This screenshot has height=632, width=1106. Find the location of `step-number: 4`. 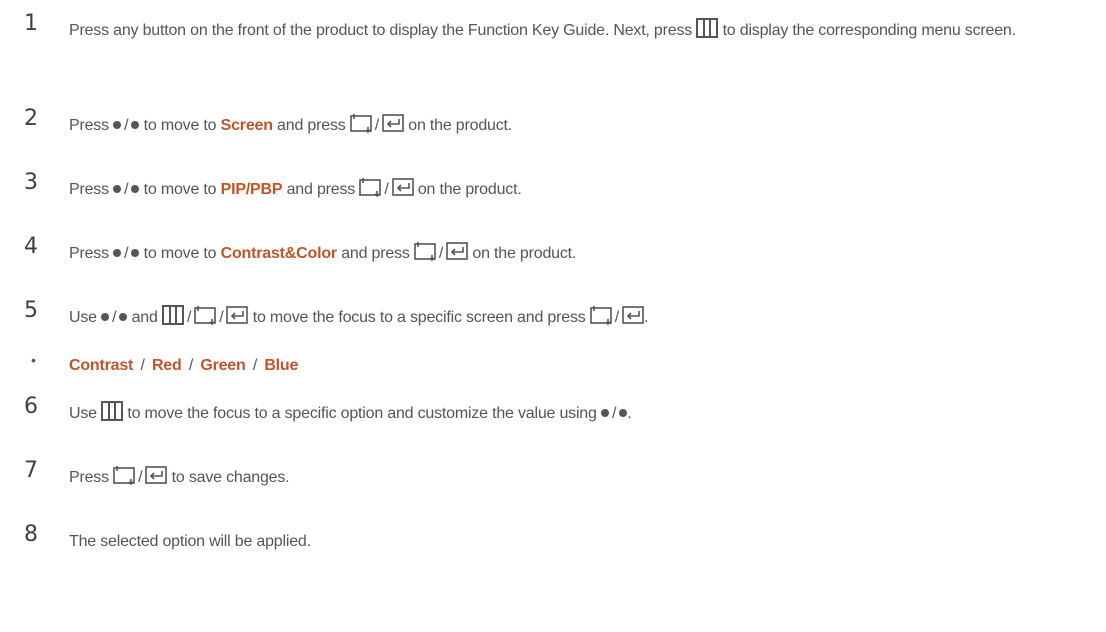

step-number: 4 is located at coordinates (31, 246).